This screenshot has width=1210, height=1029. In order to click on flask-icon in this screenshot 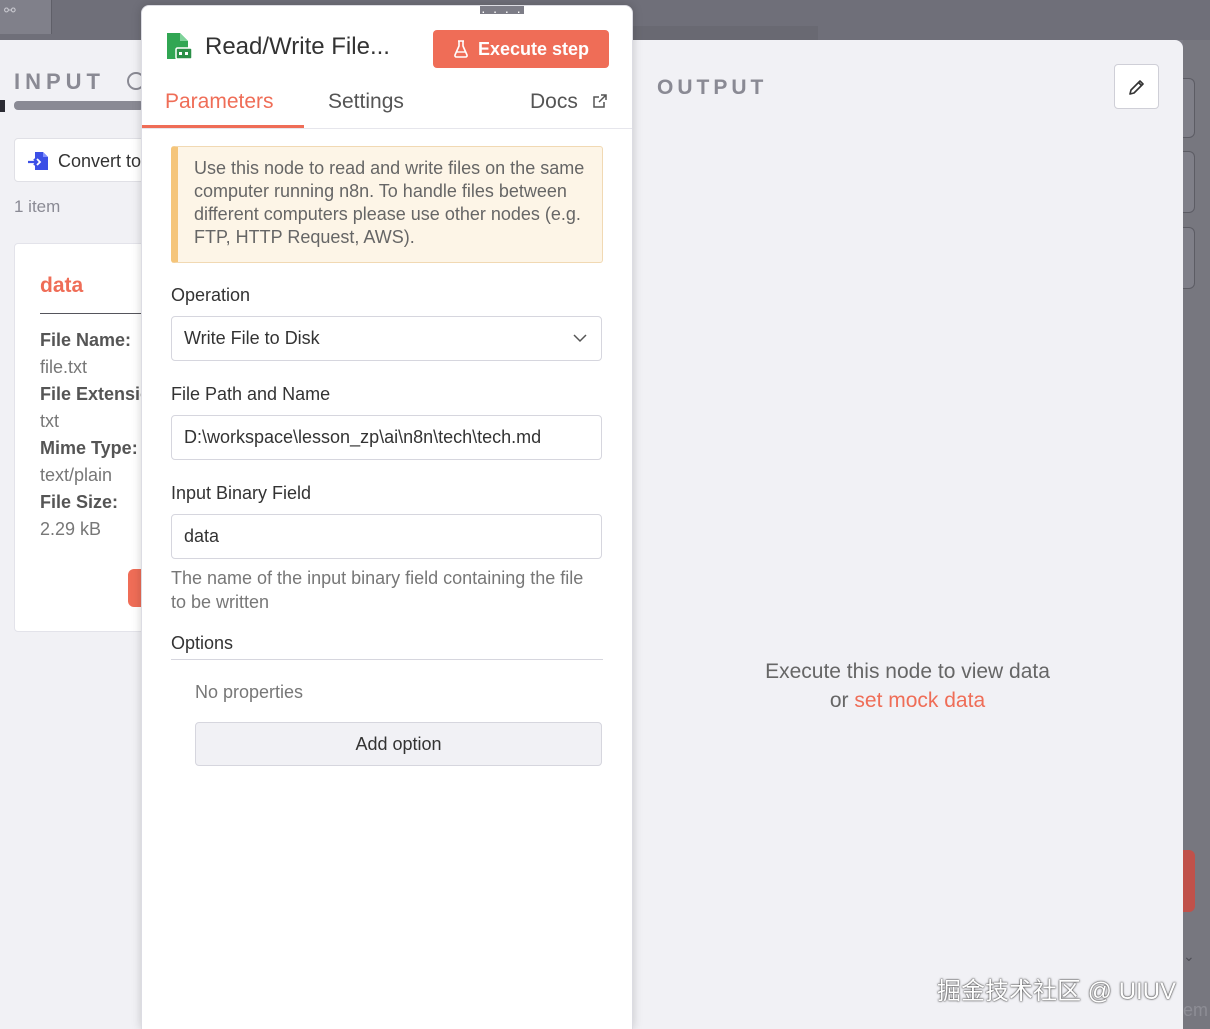, I will do `click(461, 49)`.